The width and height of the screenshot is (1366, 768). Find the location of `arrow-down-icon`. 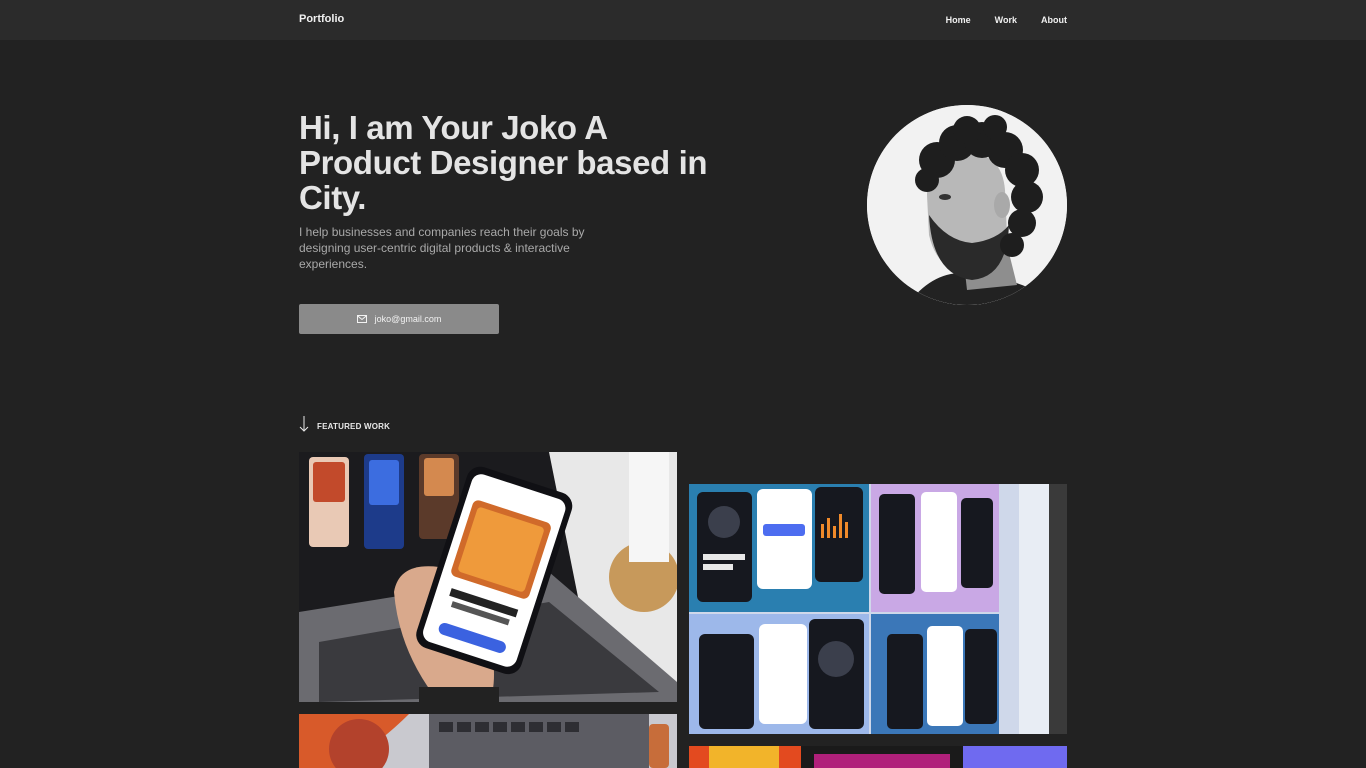

arrow-down-icon is located at coordinates (304, 426).